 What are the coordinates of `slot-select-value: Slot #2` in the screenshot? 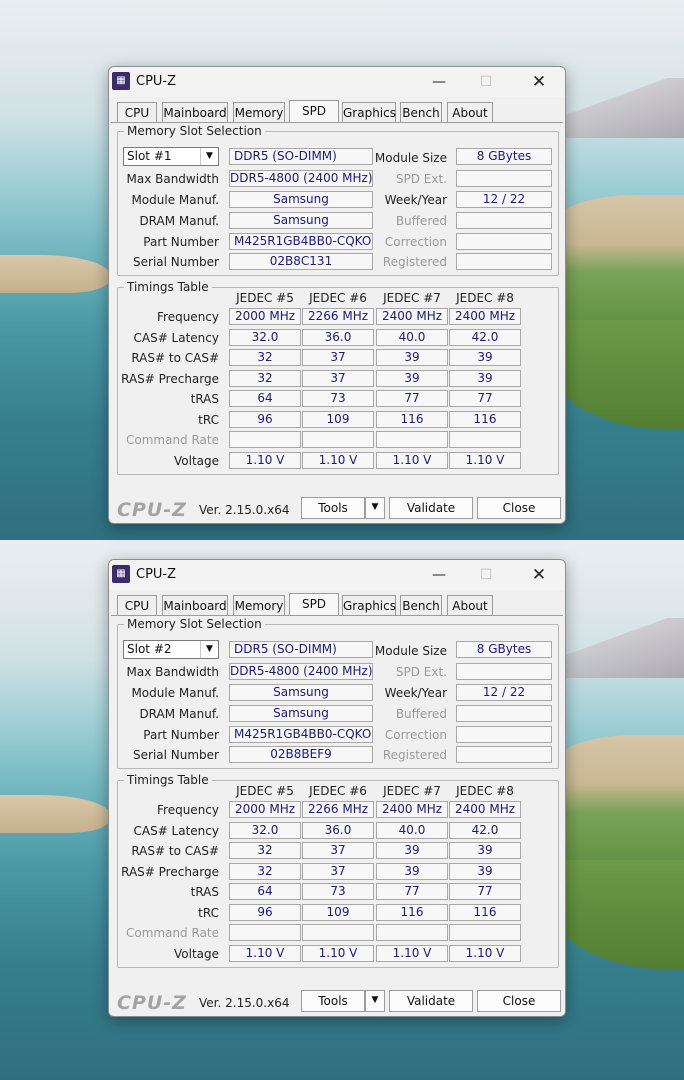 It's located at (149, 649).